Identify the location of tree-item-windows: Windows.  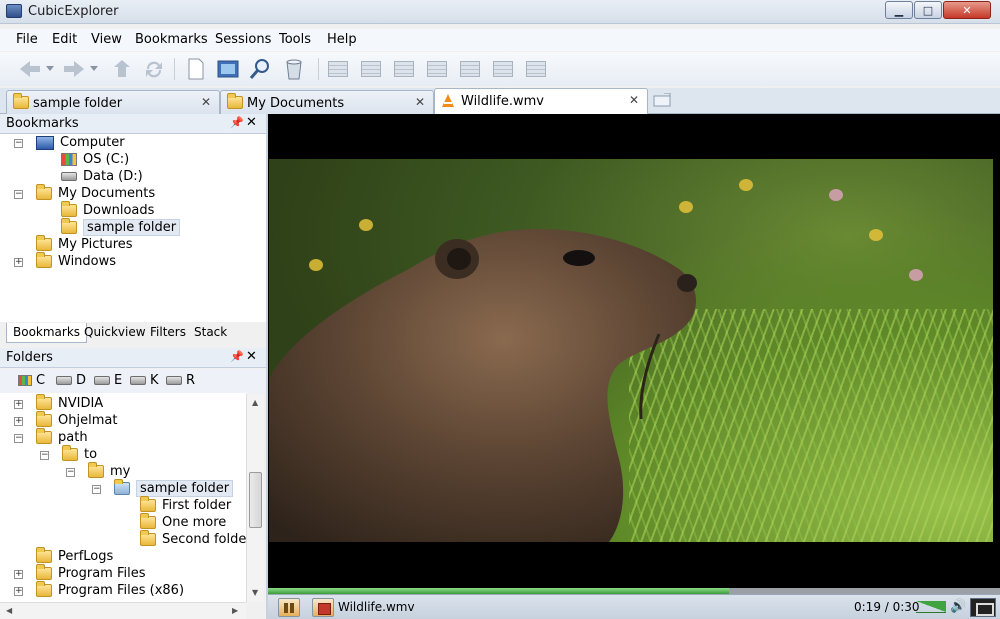
(76, 261).